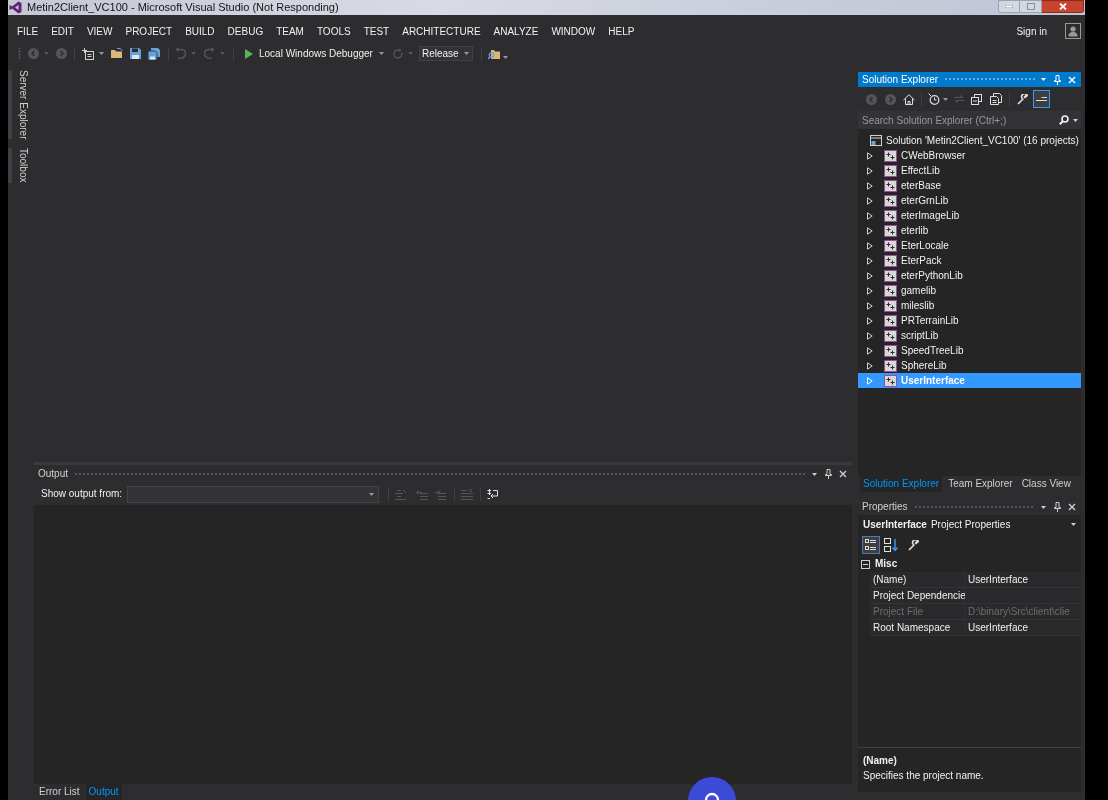  I want to click on description-title: (Name), so click(880, 761).